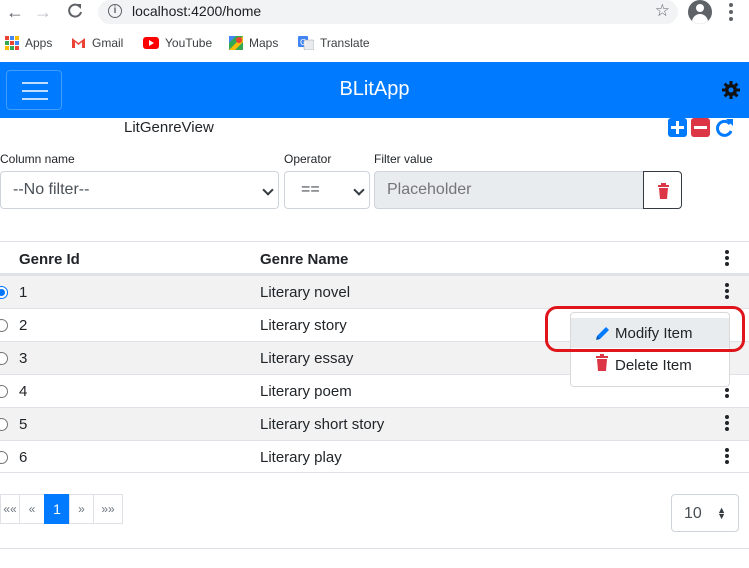 The height and width of the screenshot is (568, 749). Describe the element at coordinates (725, 127) in the screenshot. I see `refresh-icon` at that location.